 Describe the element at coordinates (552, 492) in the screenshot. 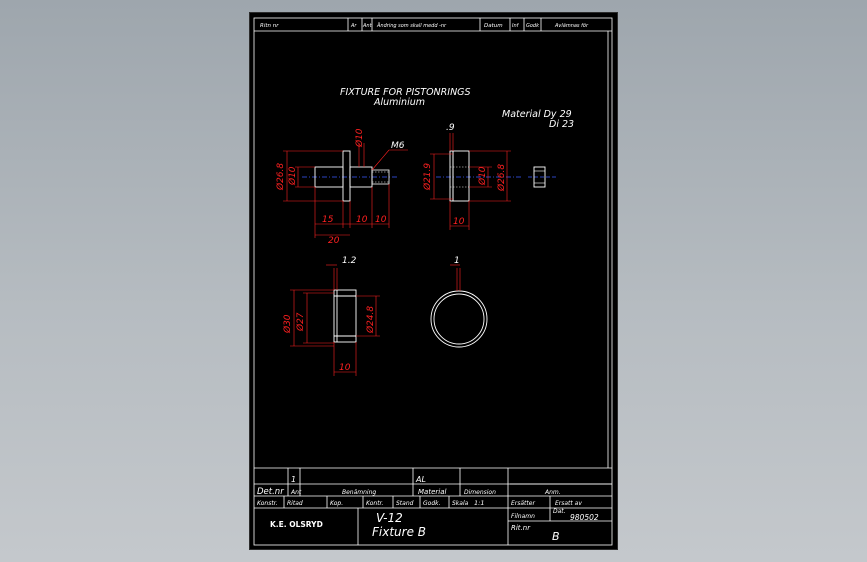

I see `parts-col-anm: Anm.` at that location.